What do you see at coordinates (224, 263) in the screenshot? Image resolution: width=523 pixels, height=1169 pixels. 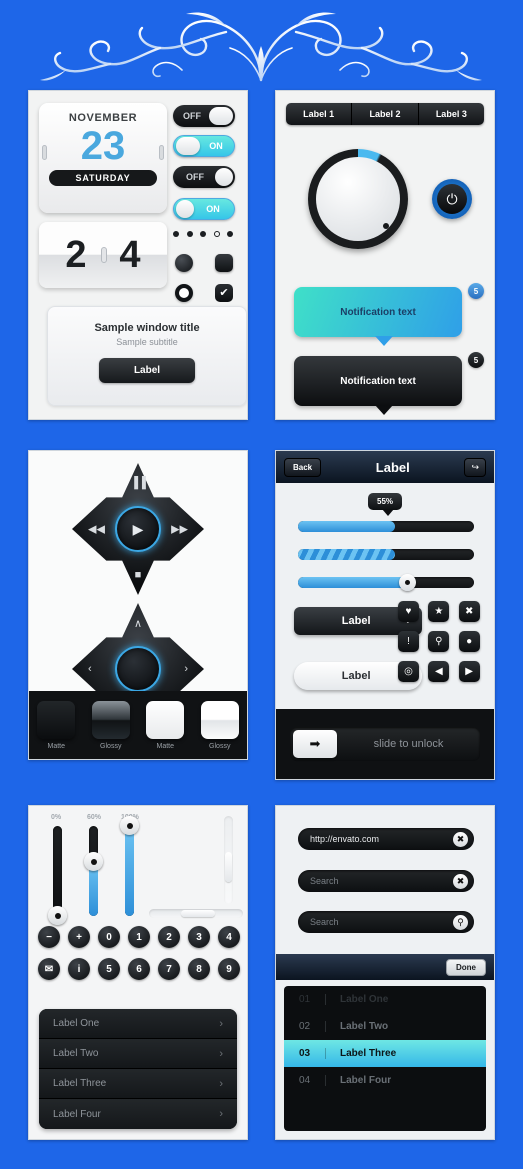 I see `checkbox-unchecked` at bounding box center [224, 263].